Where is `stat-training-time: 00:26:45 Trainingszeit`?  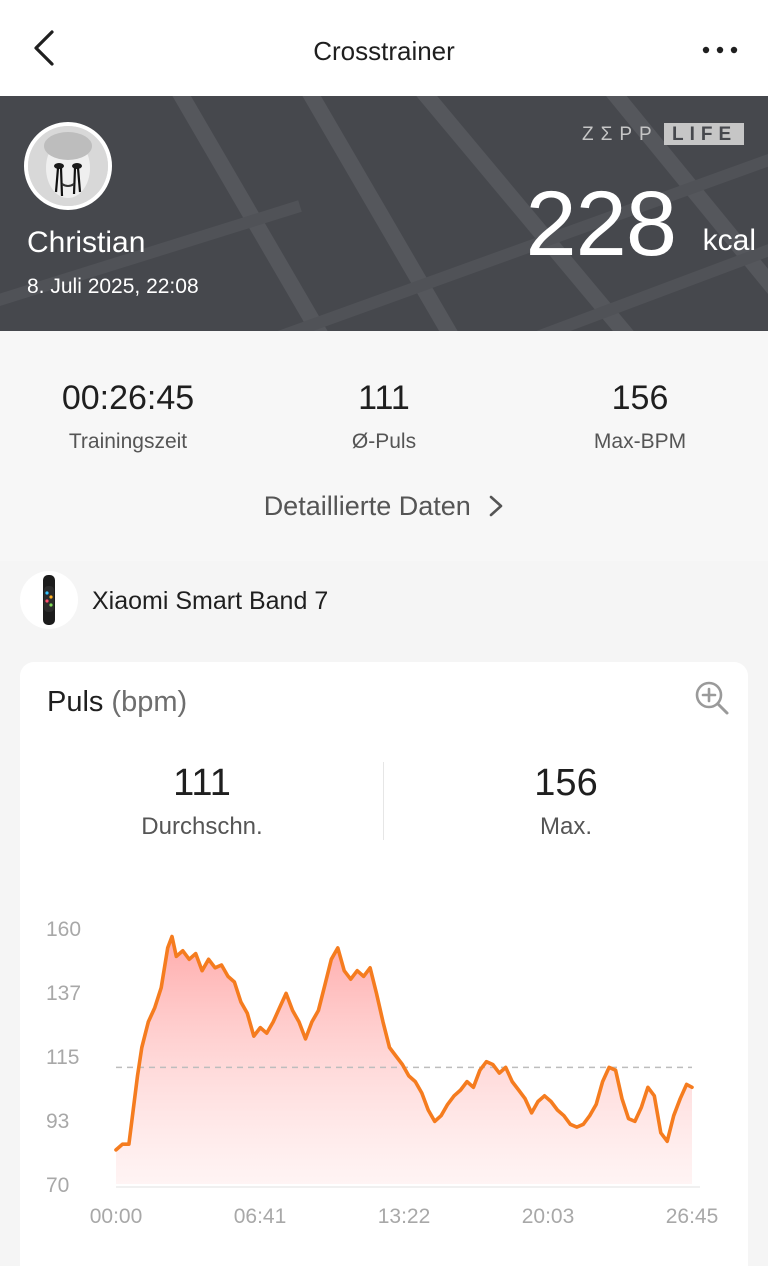 stat-training-time: 00:26:45 Trainingszeit is located at coordinates (128, 416).